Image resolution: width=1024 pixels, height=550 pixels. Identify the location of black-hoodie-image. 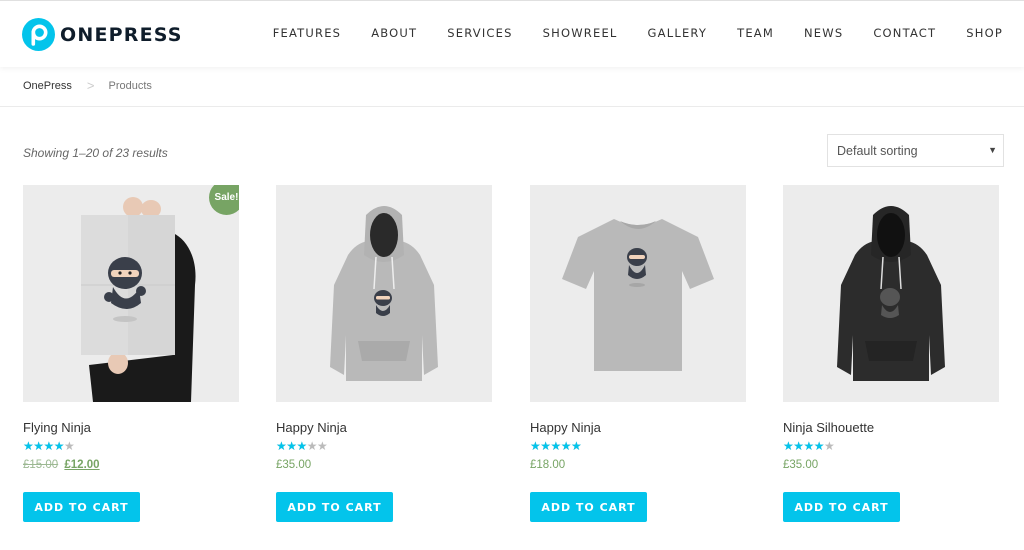
(891, 293).